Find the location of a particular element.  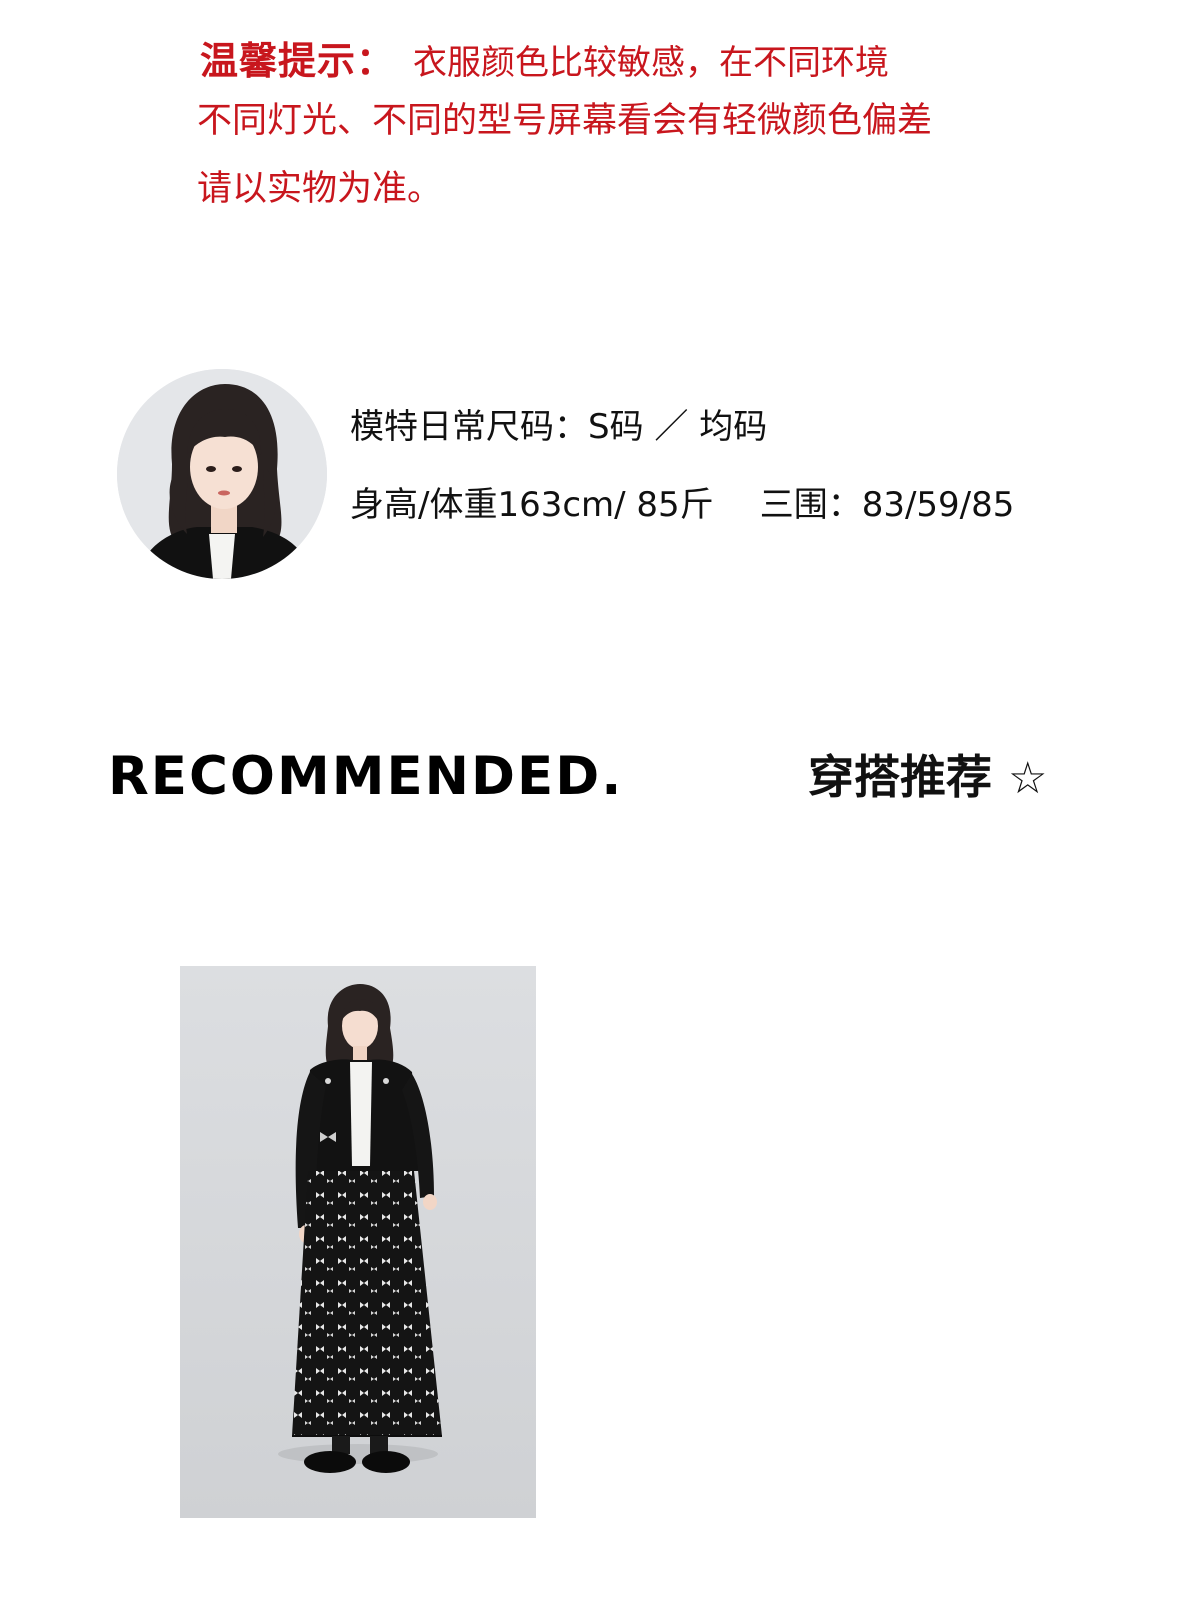

recommended-cn-text: 穿搭推荐 is located at coordinates (900, 777).